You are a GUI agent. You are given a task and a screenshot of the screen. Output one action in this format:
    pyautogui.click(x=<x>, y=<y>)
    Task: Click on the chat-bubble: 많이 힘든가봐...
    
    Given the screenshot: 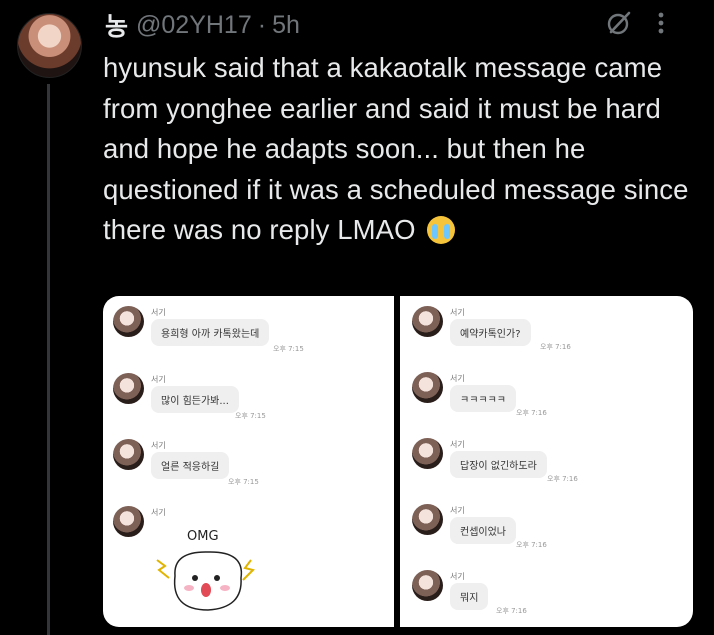 What is the action you would take?
    pyautogui.click(x=195, y=399)
    